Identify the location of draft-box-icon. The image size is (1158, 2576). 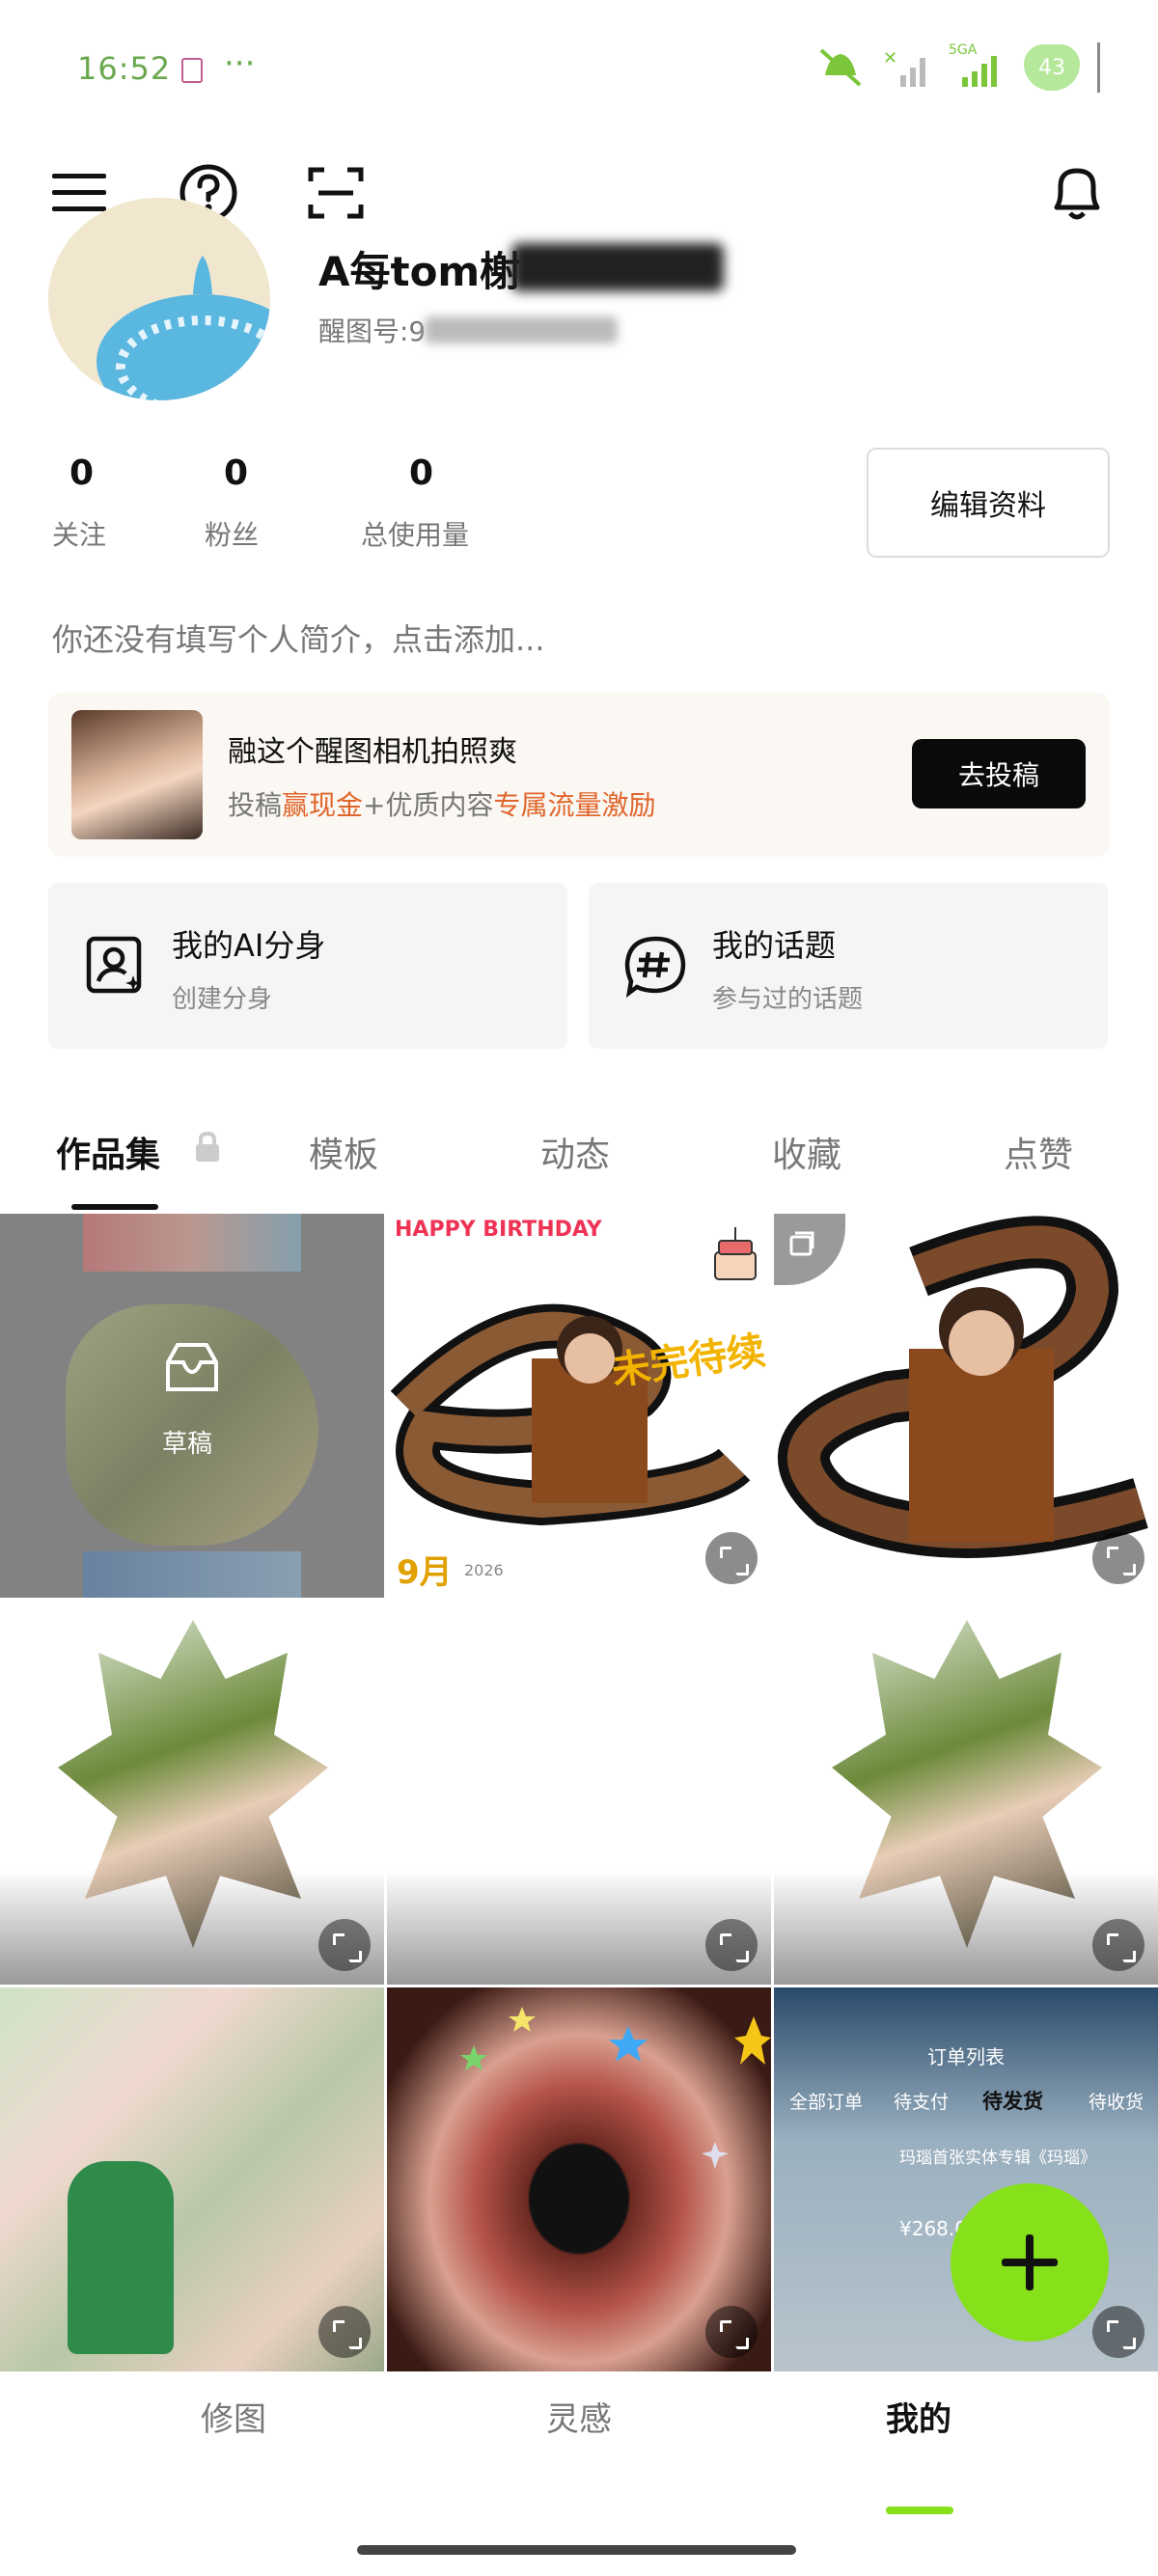
(192, 1367).